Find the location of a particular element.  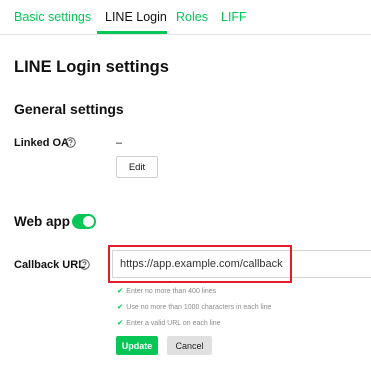

cancel-button: Cancel is located at coordinates (189, 345).